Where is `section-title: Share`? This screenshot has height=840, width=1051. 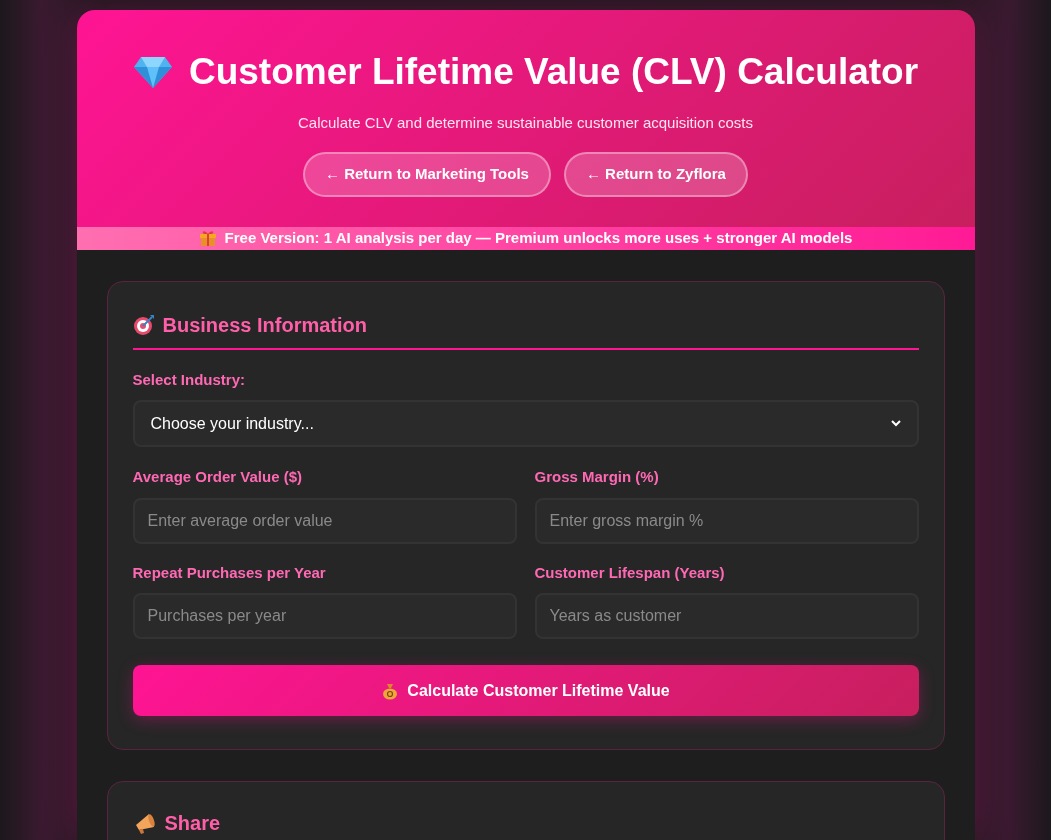 section-title: Share is located at coordinates (192, 823).